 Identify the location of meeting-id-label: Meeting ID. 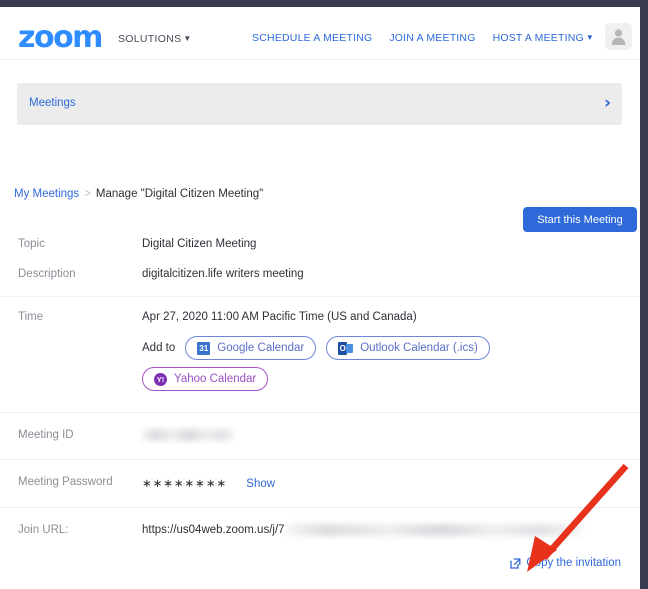
(46, 435).